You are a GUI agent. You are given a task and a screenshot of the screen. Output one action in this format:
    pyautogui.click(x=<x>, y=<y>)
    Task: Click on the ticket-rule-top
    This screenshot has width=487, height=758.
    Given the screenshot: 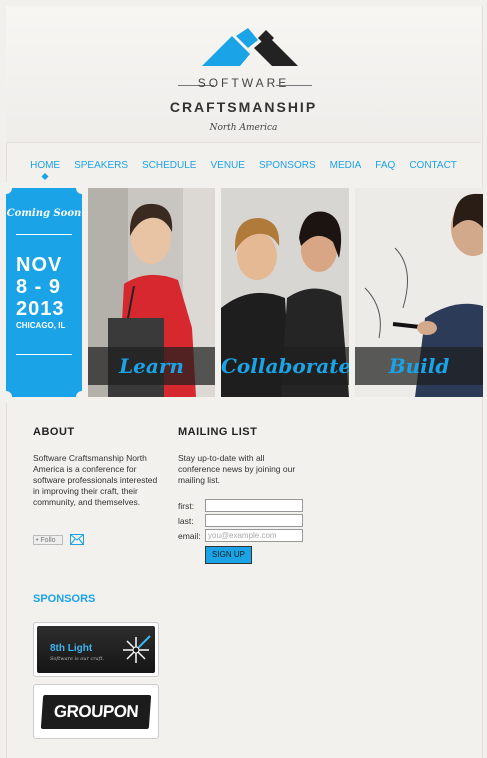 What is the action you would take?
    pyautogui.click(x=44, y=234)
    